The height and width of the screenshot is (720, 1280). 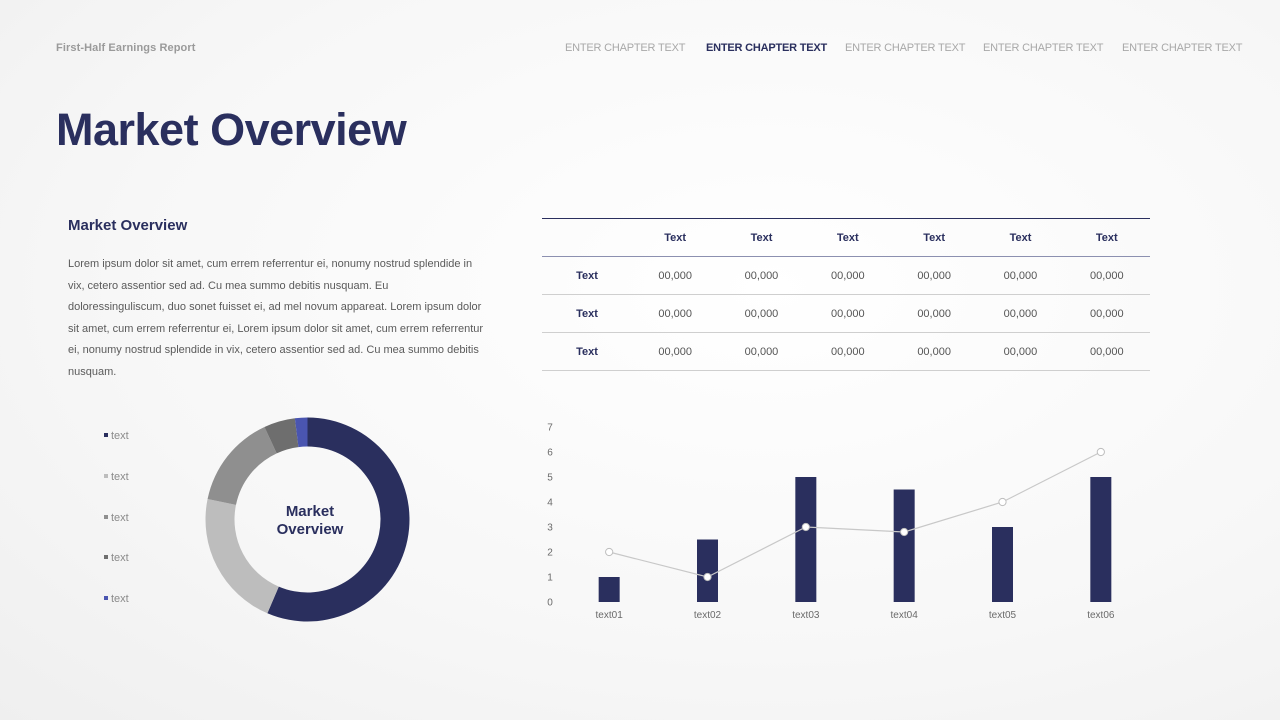 I want to click on x-tick-label: text02, so click(x=708, y=615).